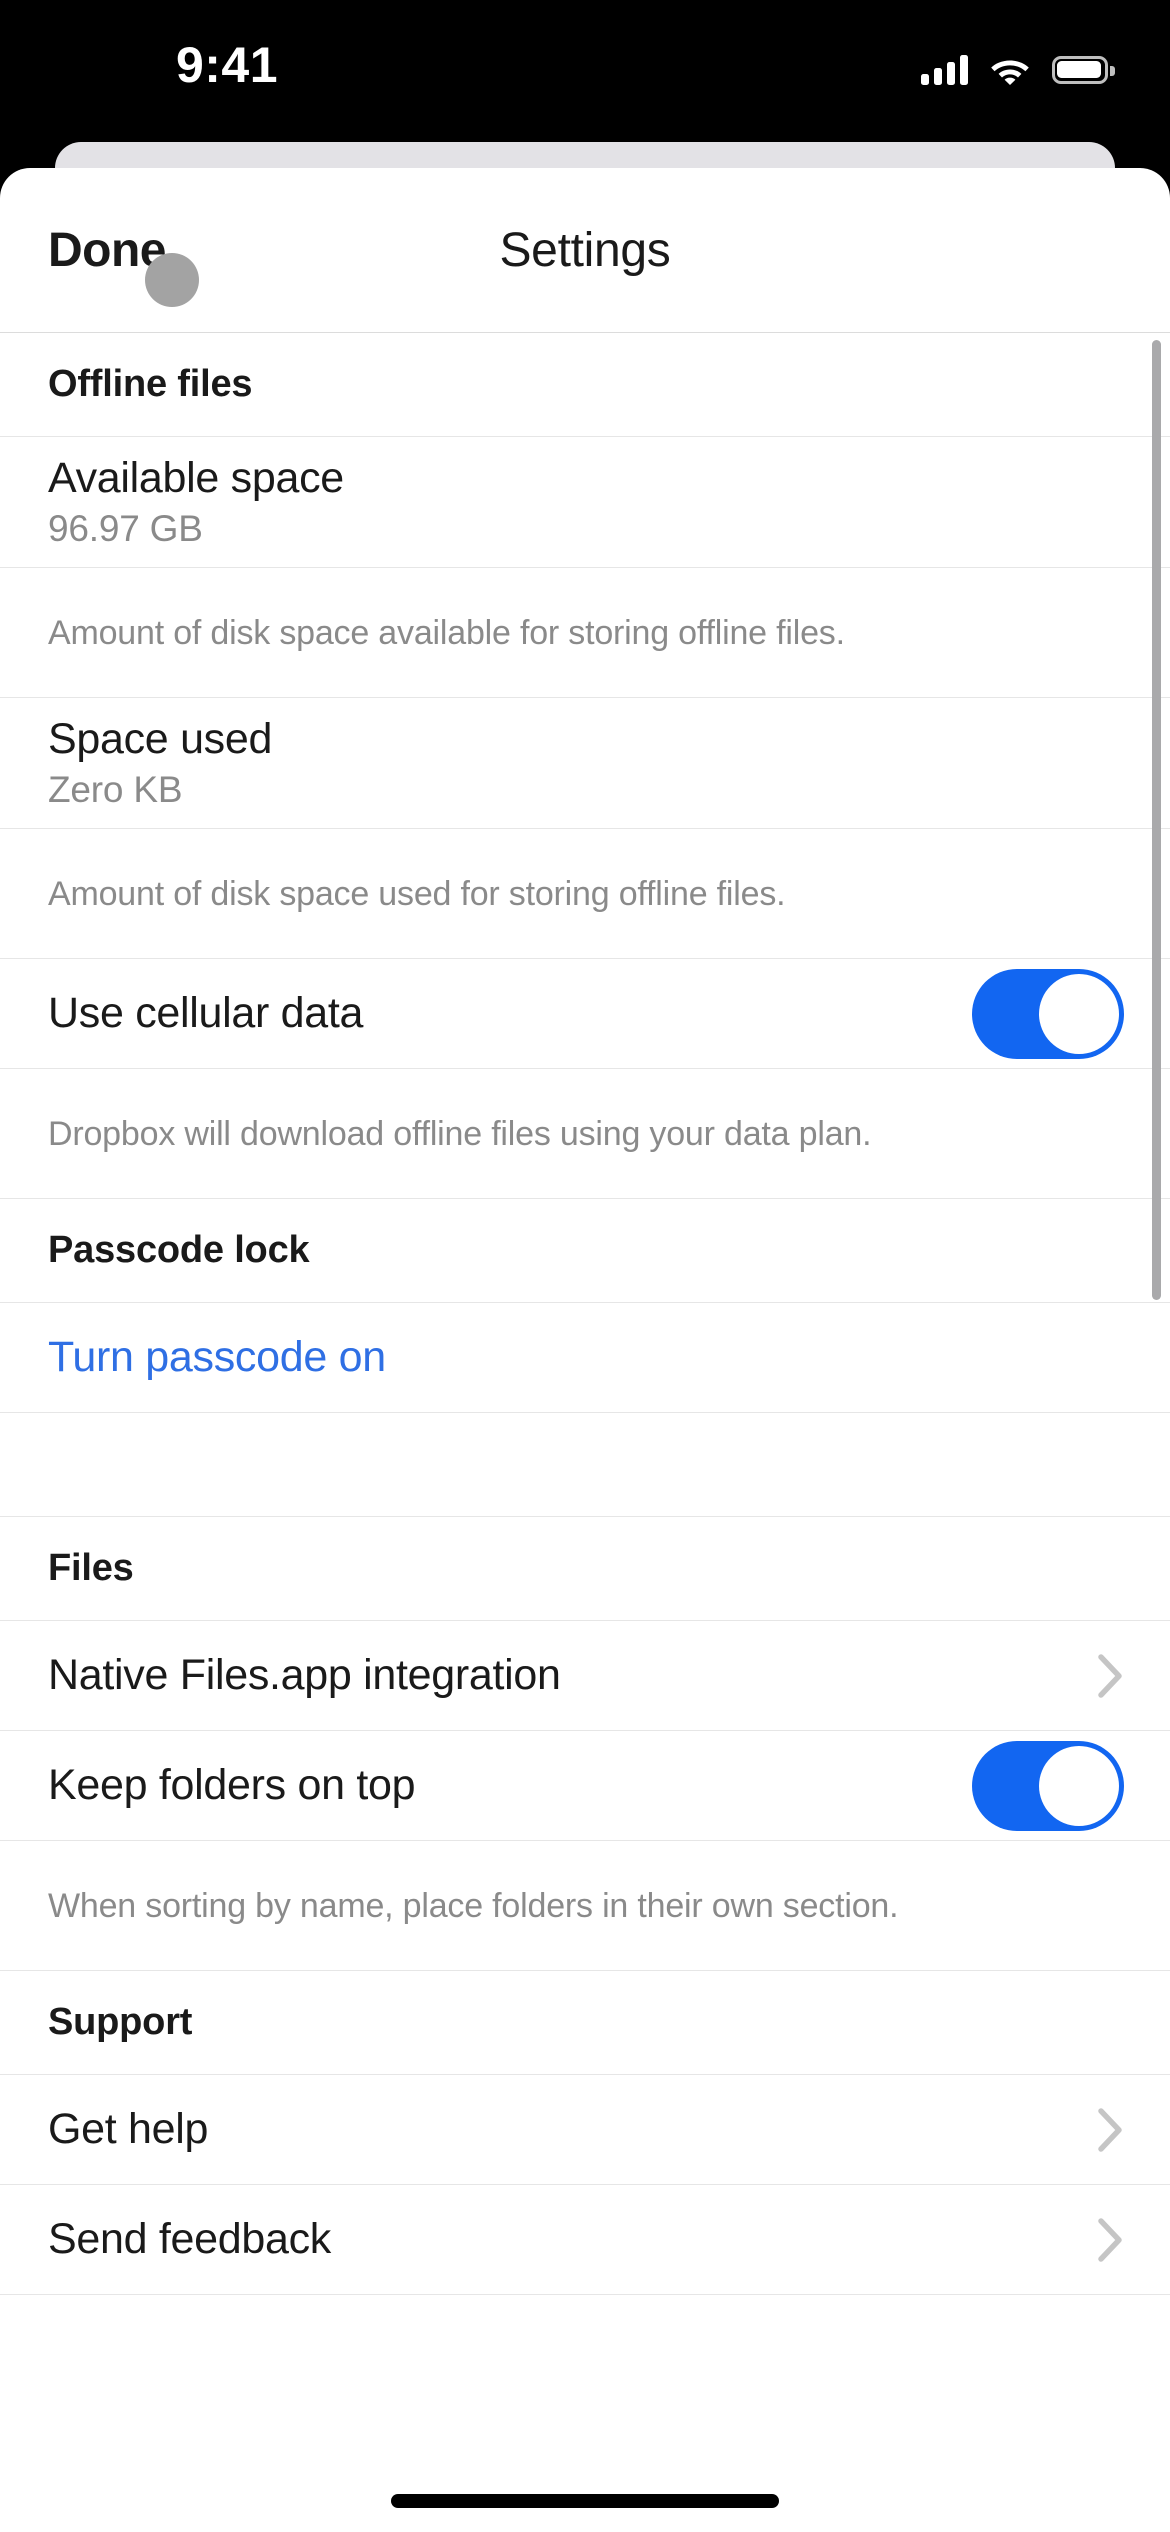  I want to click on row-space-used: Space used Zero KB, so click(585, 763).